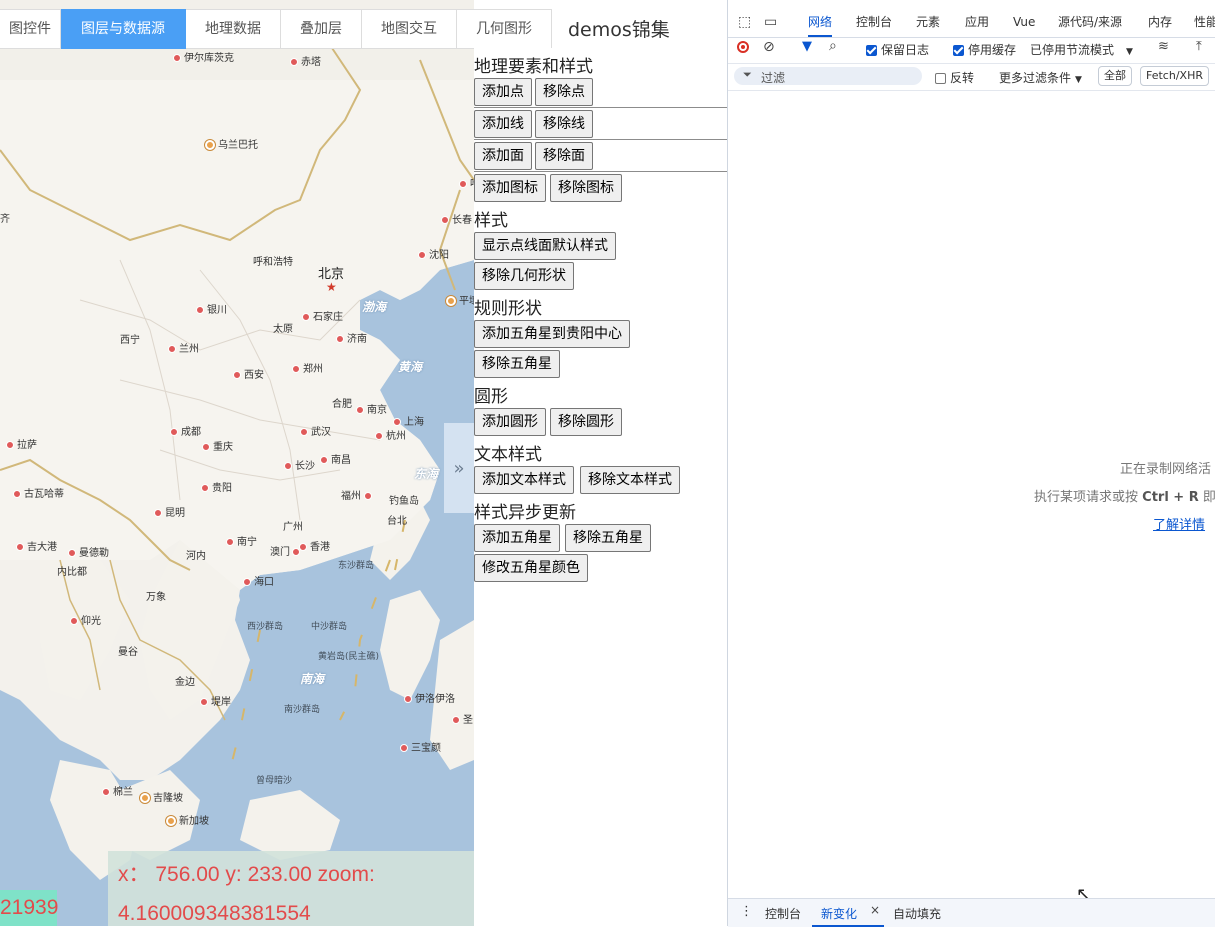  Describe the element at coordinates (329, 627) in the screenshot. I see `island-zhongsha: 中沙群岛` at that location.